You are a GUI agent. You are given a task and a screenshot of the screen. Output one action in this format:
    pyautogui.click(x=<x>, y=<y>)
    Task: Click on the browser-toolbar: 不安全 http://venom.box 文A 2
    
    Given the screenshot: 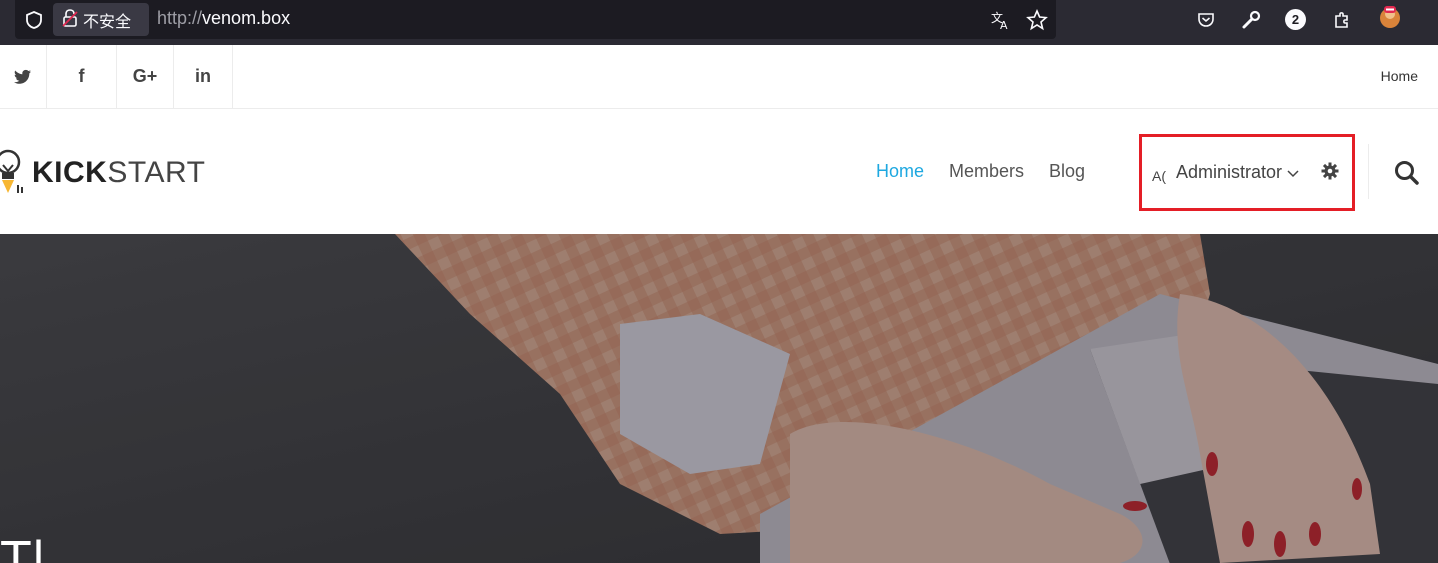 What is the action you would take?
    pyautogui.click(x=719, y=22)
    